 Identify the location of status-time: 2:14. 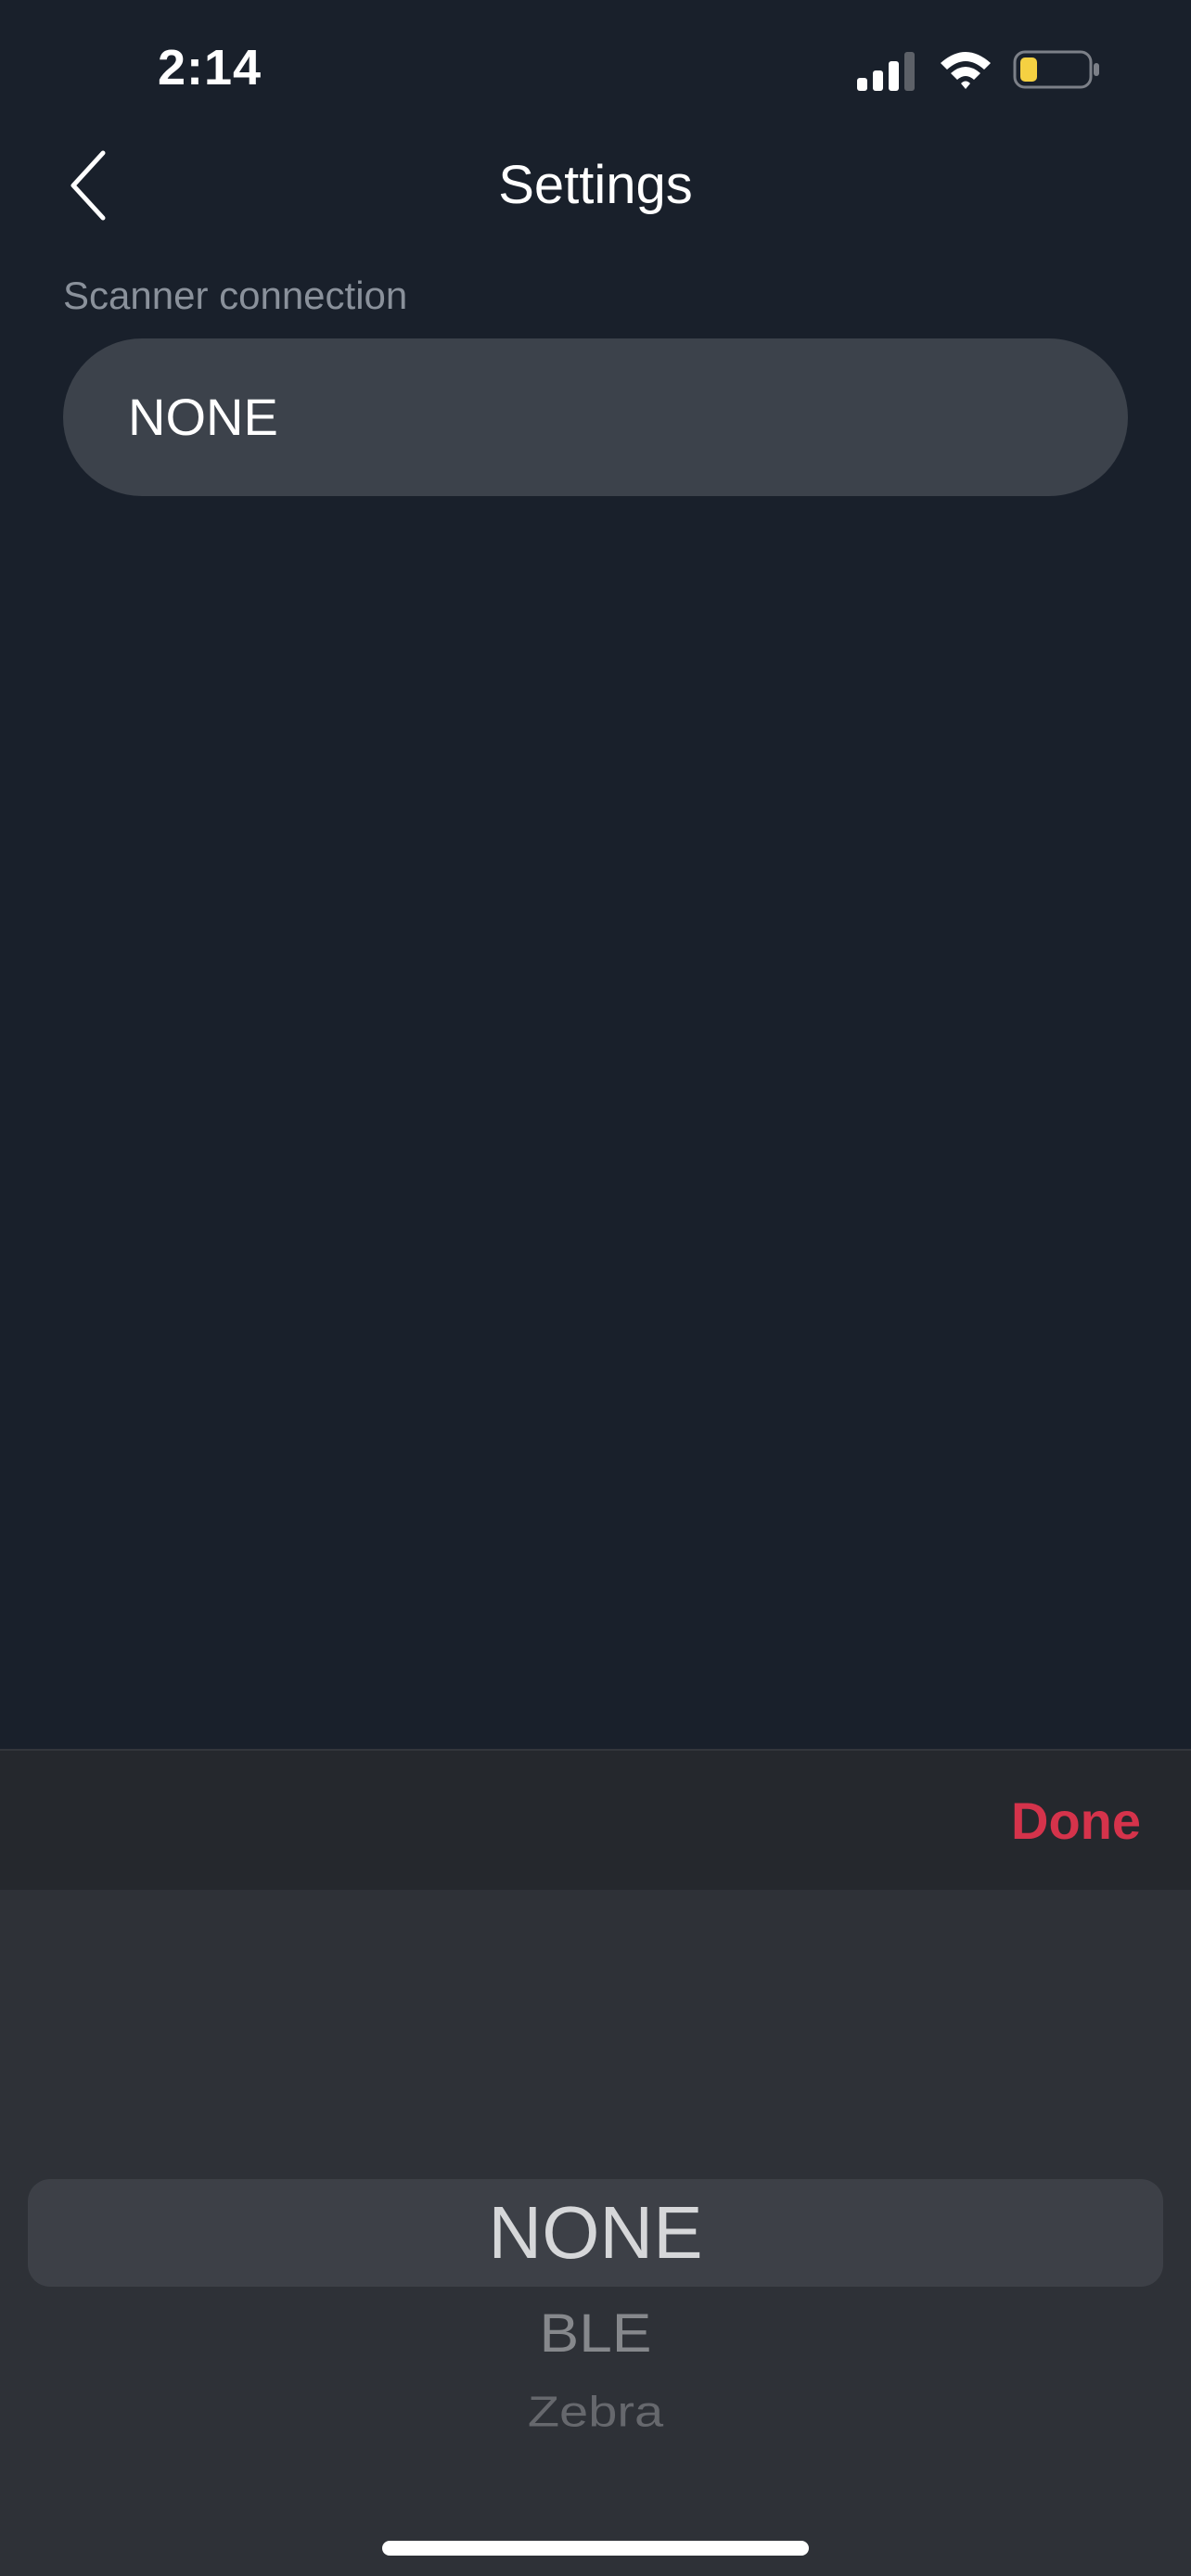
(210, 68).